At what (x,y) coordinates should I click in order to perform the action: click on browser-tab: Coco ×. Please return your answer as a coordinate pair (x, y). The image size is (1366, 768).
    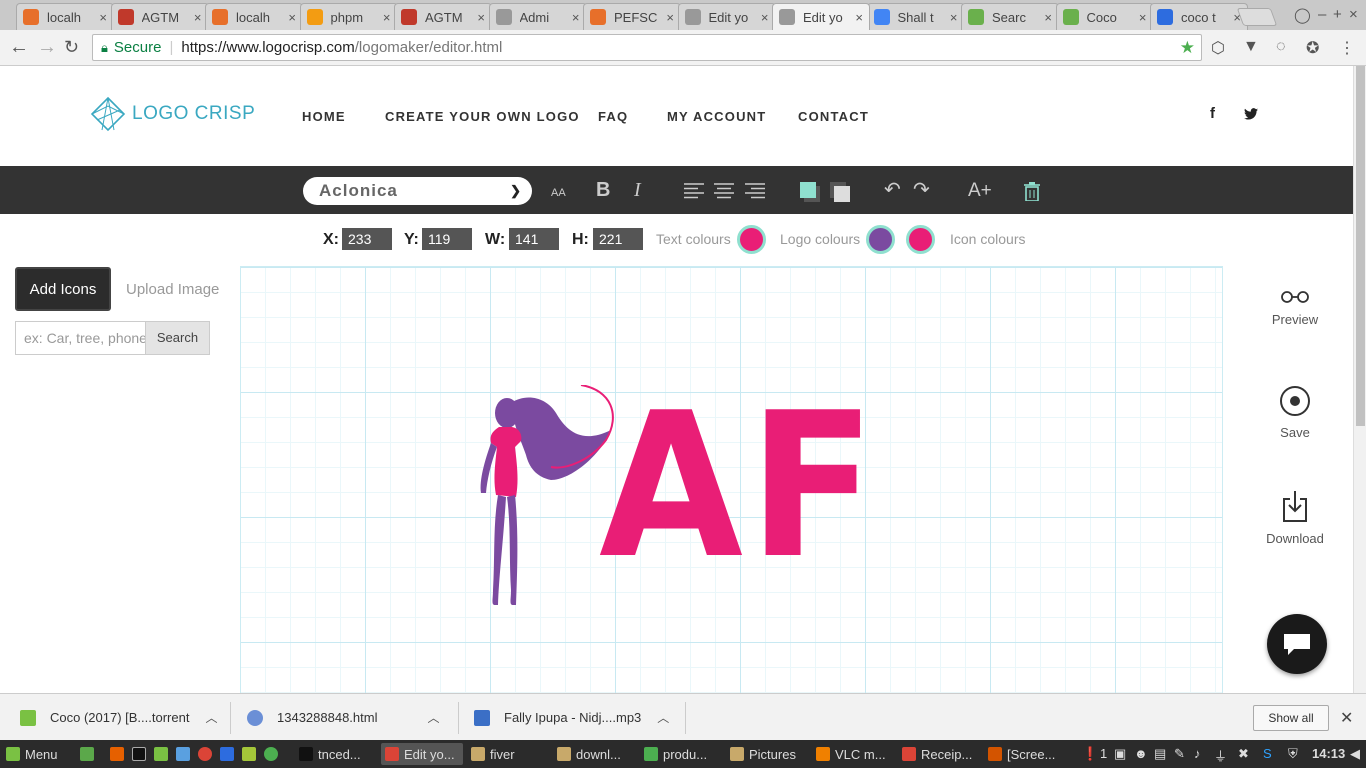
    Looking at the image, I should click on (1104, 16).